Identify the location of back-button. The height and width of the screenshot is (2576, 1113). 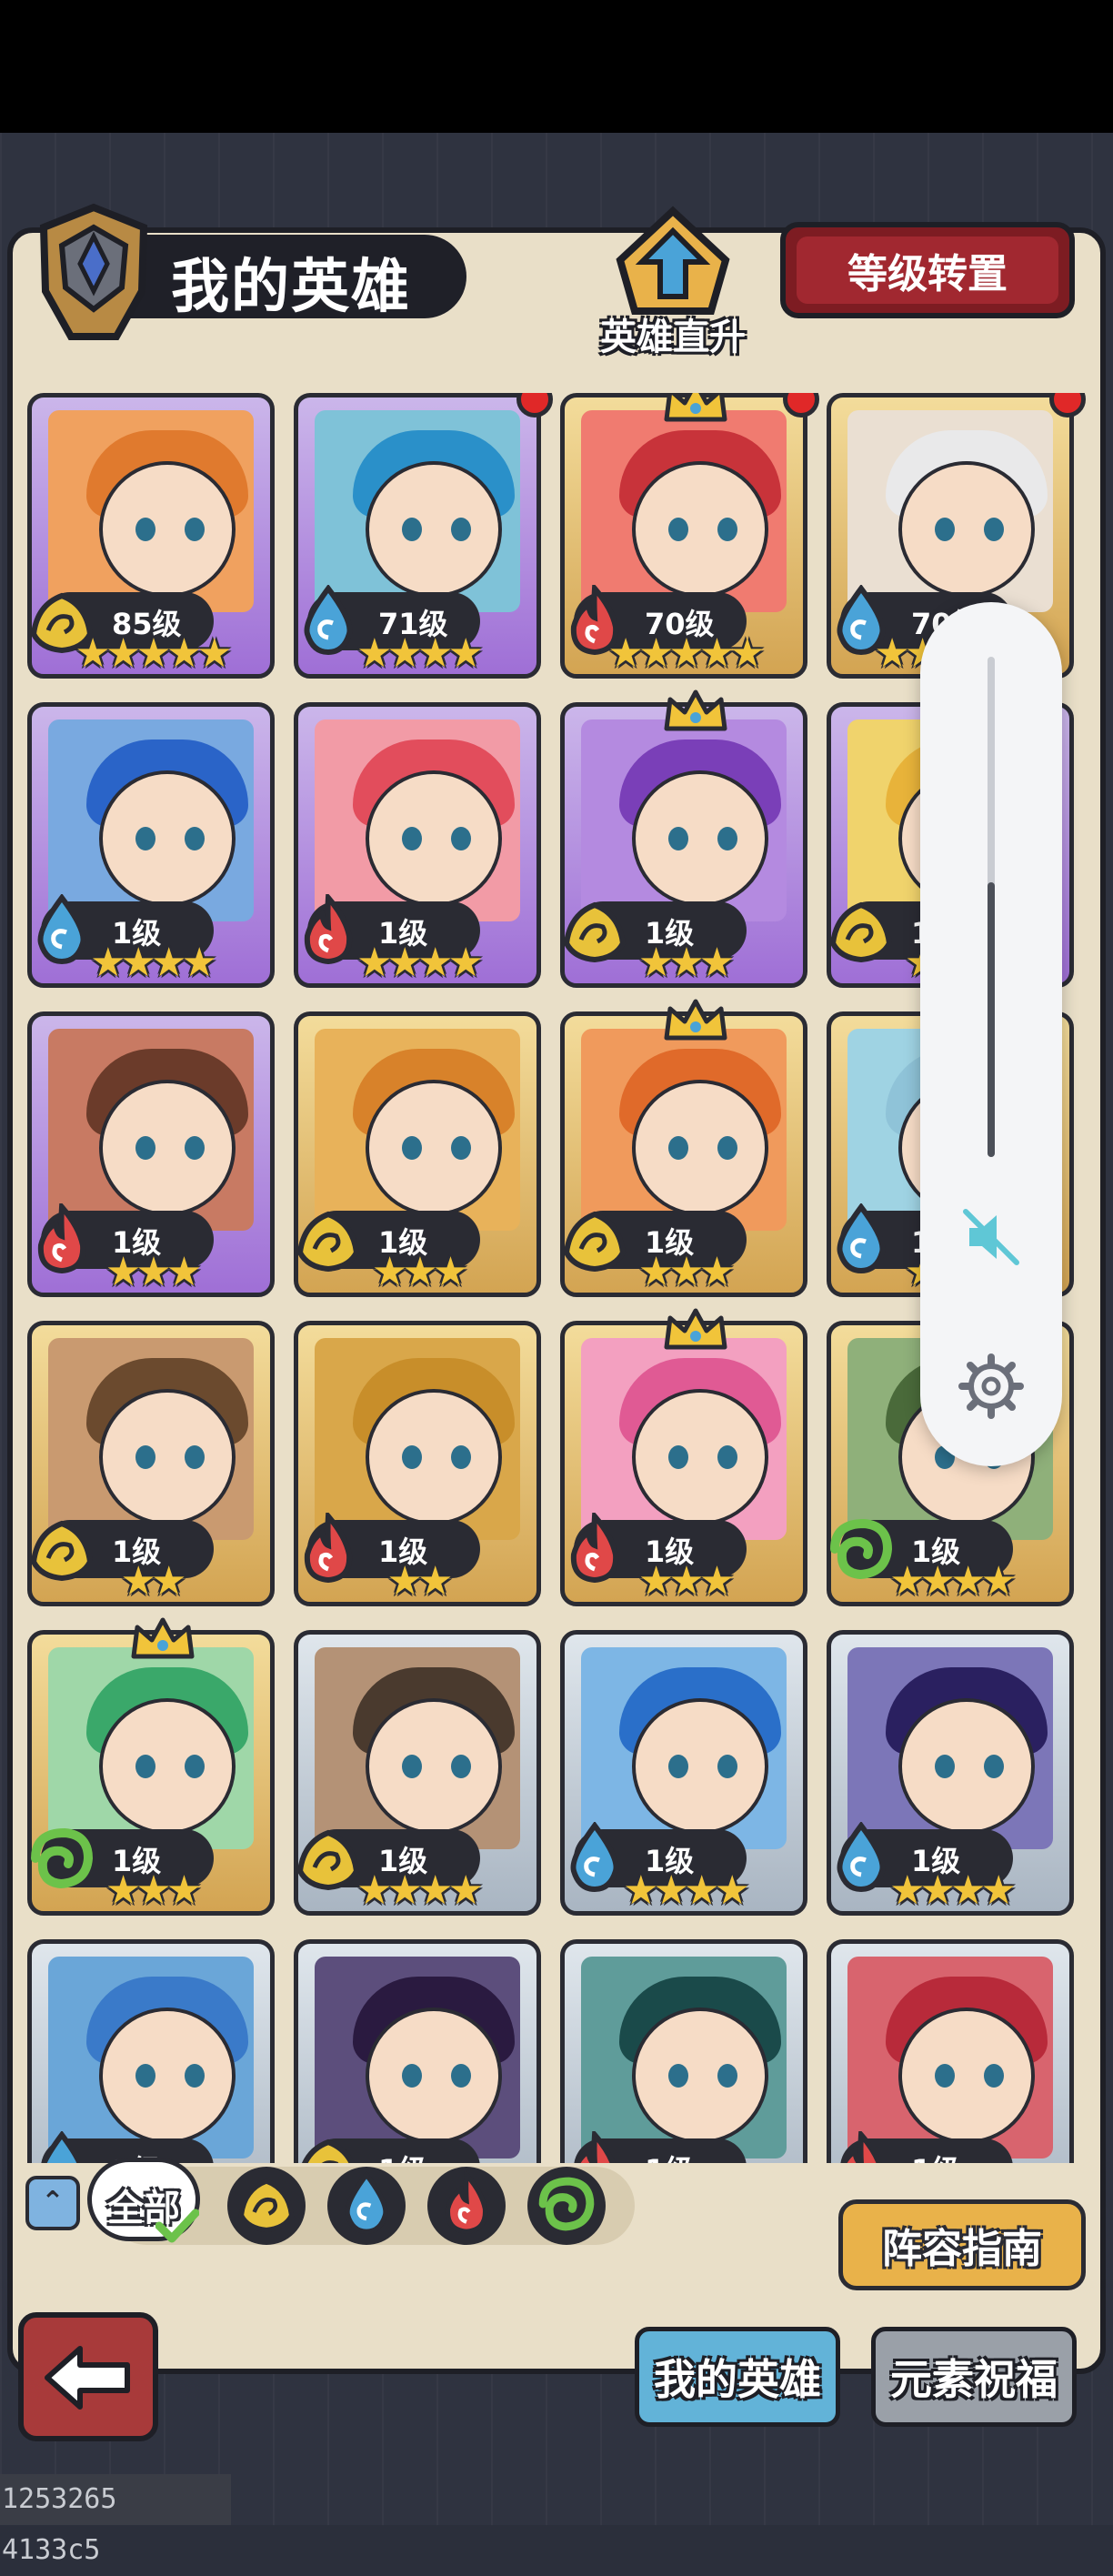
(88, 2376).